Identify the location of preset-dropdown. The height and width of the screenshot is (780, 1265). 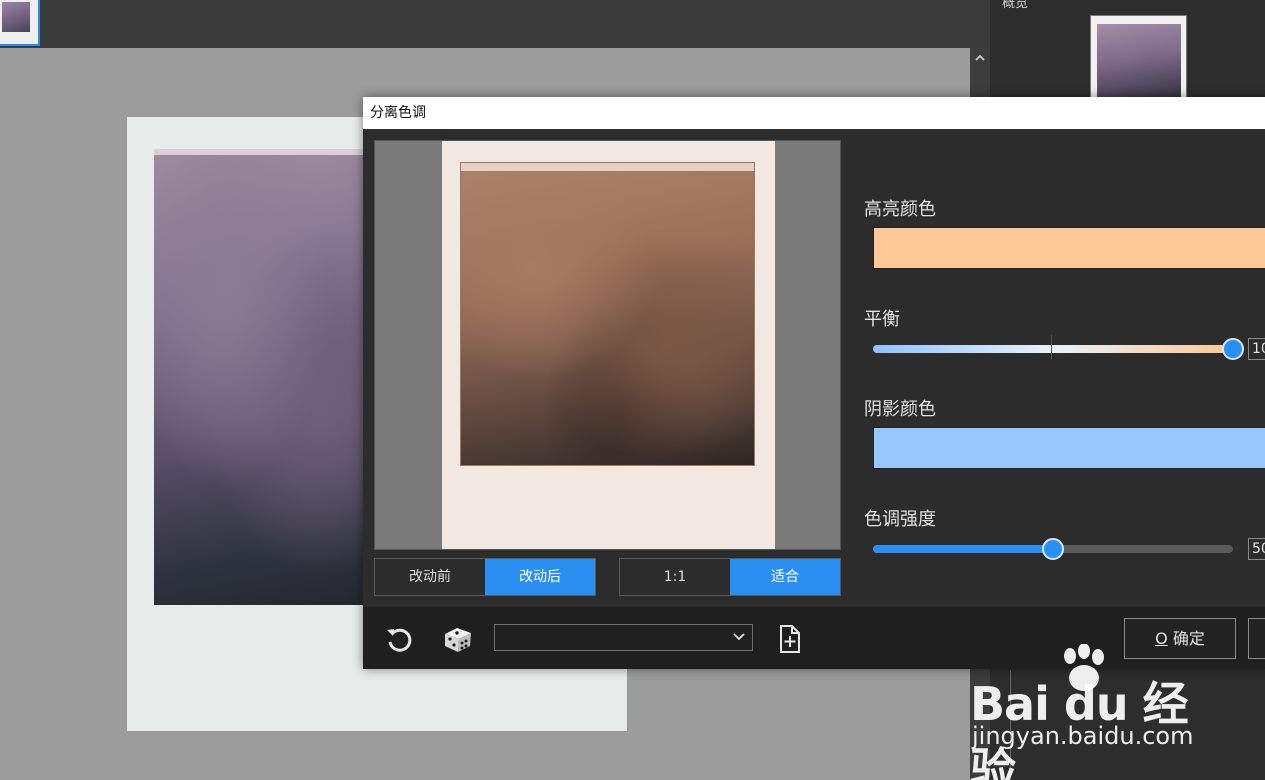
(623, 637).